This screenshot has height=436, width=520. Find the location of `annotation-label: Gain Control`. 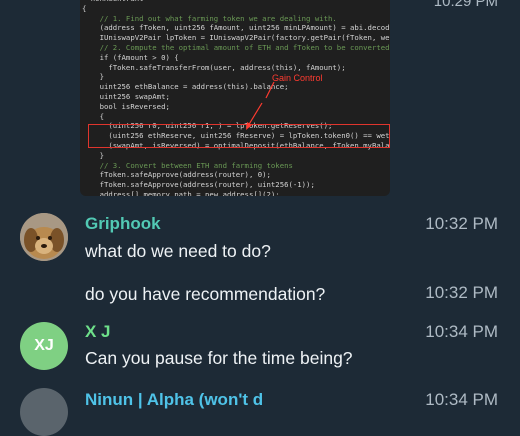

annotation-label: Gain Control is located at coordinates (297, 78).